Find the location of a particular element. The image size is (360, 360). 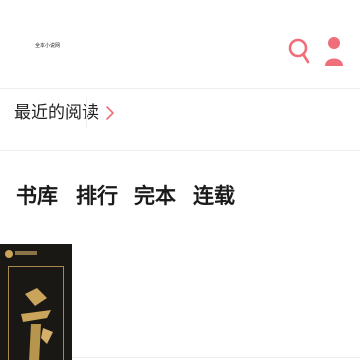

tab-completed: 完本 is located at coordinates (155, 196).